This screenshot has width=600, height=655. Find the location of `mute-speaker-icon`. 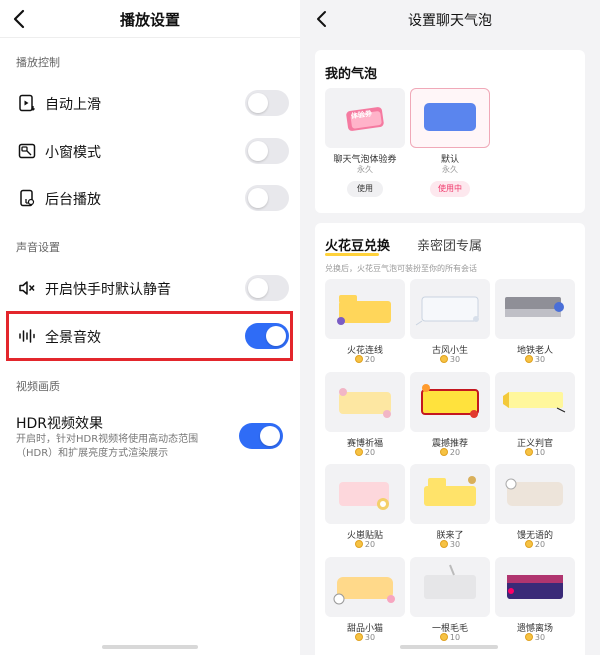

mute-speaker-icon is located at coordinates (27, 288).